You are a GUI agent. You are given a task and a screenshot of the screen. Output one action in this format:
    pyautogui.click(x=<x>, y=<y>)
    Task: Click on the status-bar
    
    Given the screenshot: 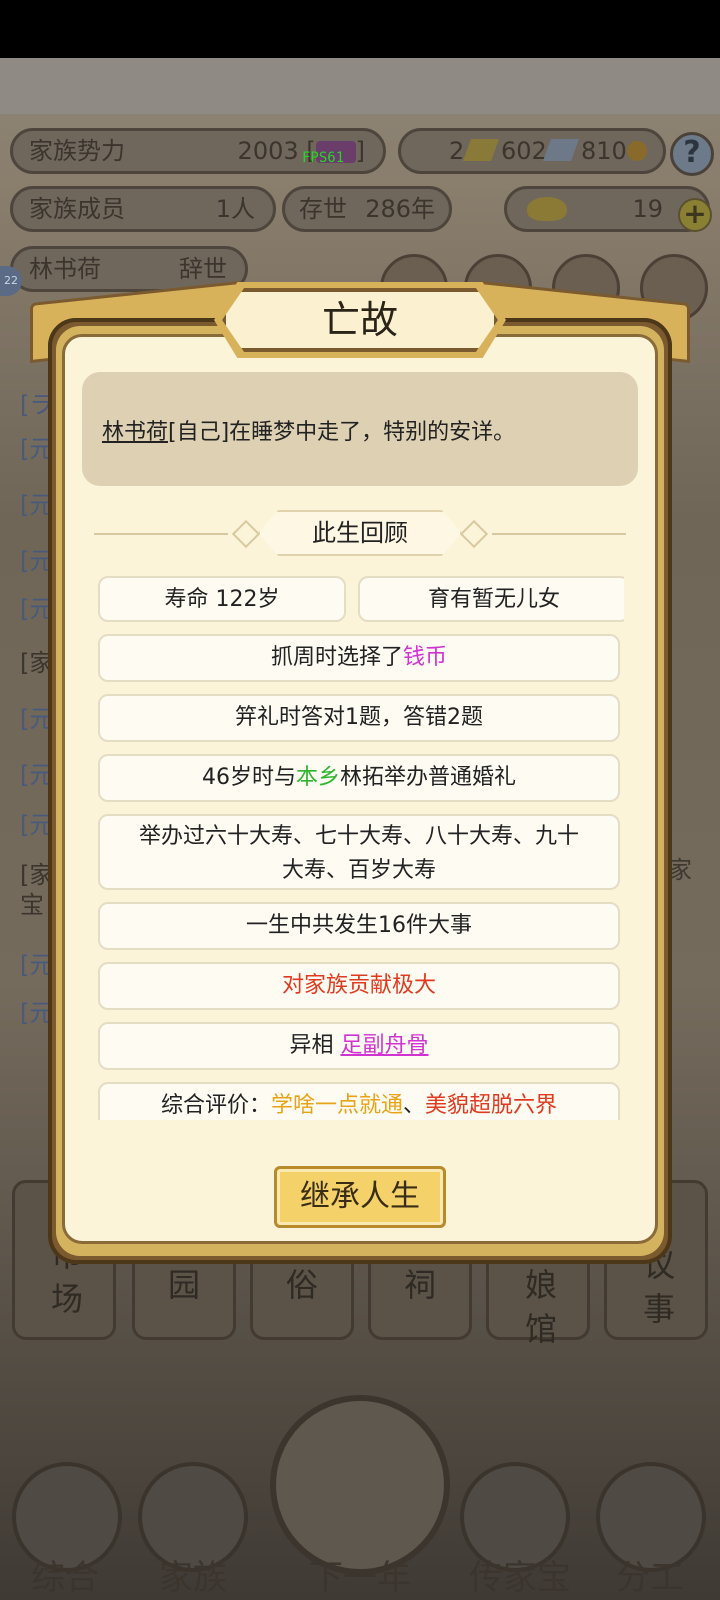 What is the action you would take?
    pyautogui.click(x=360, y=29)
    